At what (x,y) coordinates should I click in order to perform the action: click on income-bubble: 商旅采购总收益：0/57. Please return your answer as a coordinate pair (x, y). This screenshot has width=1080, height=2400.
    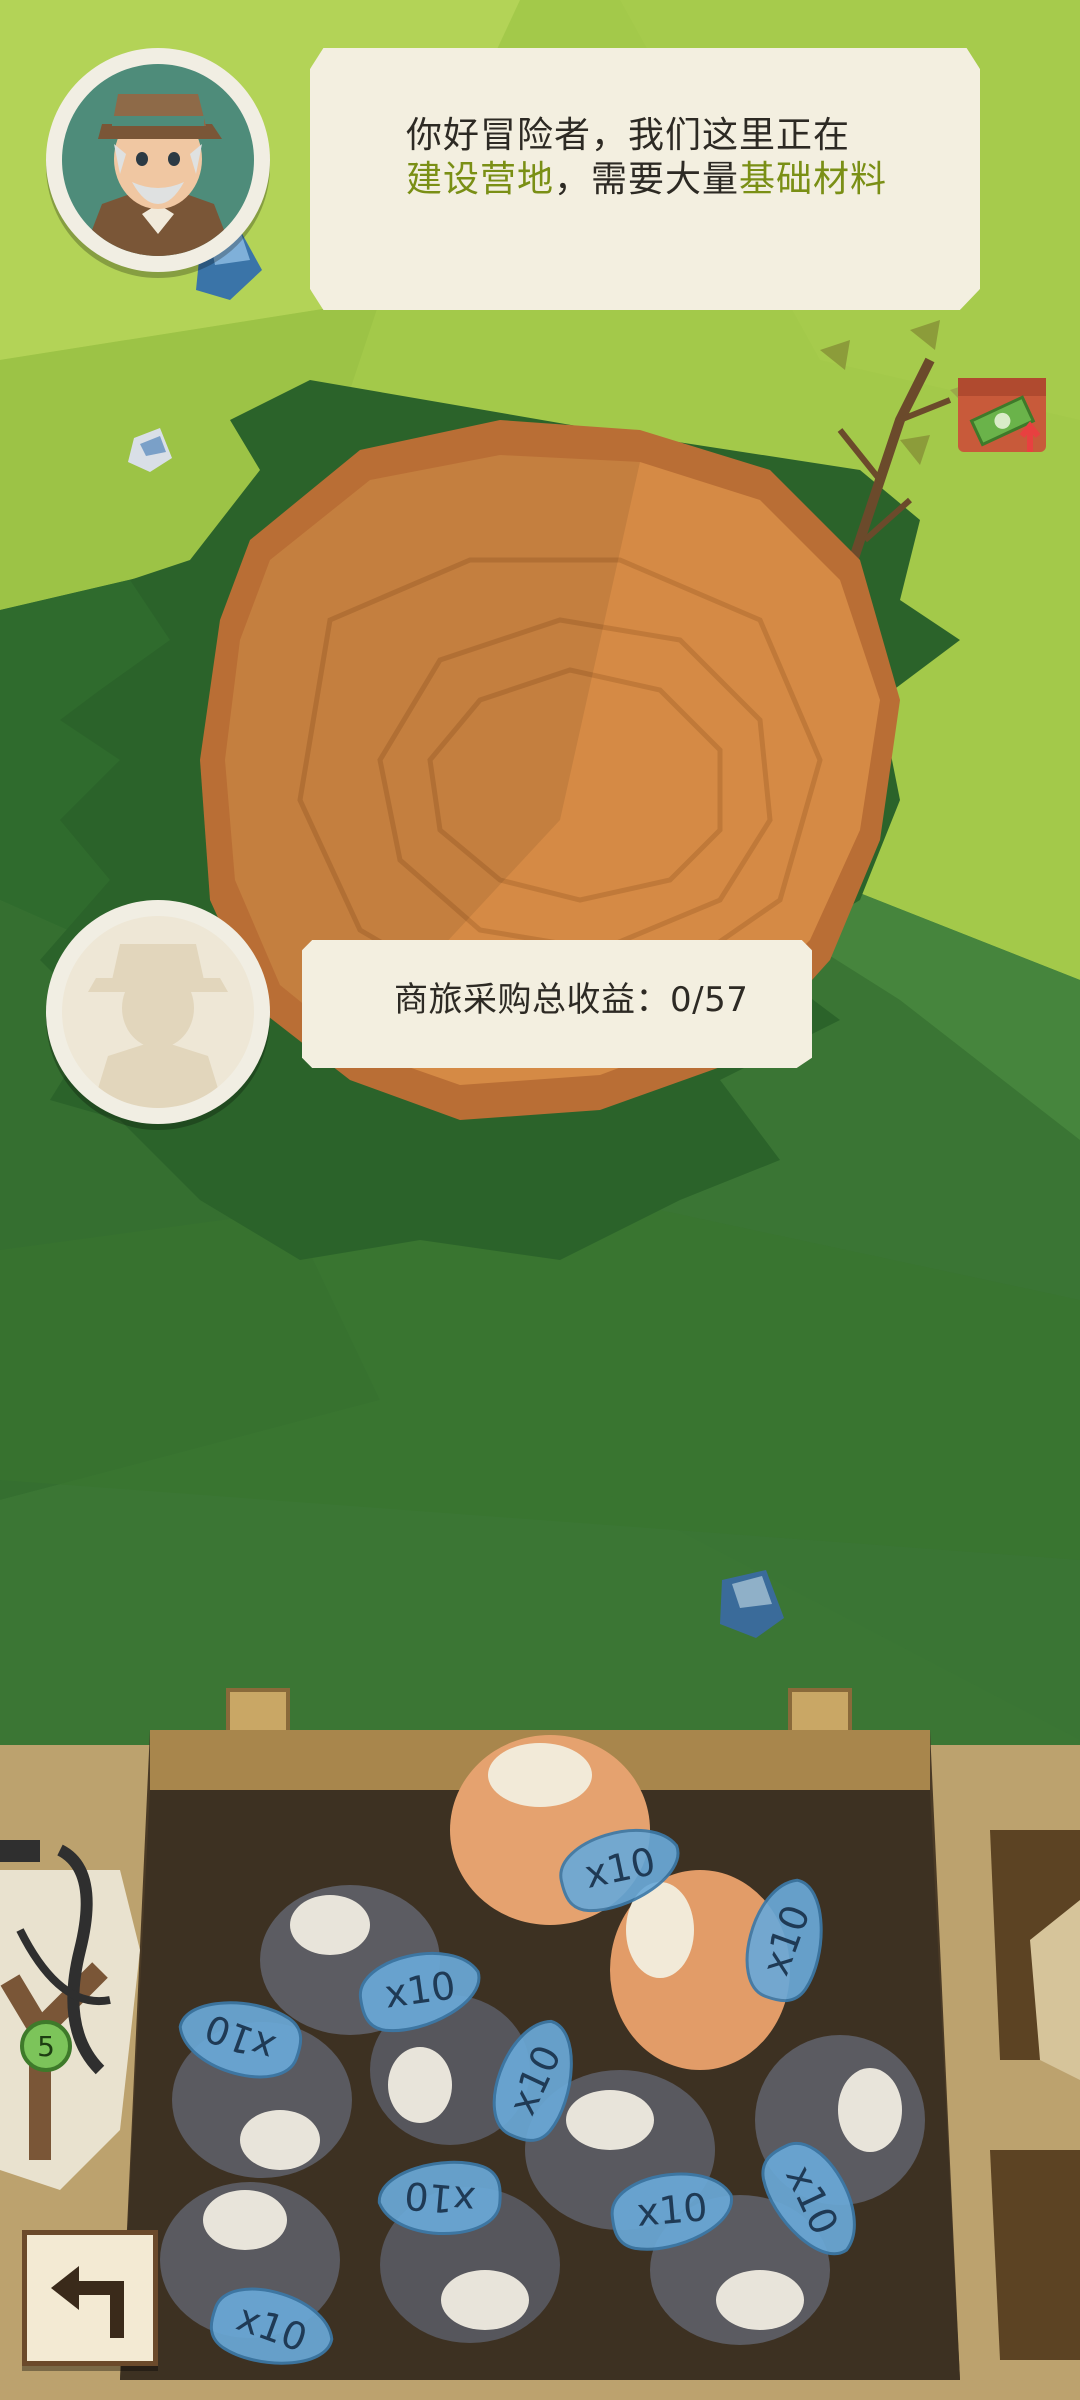
    Looking at the image, I should click on (557, 1004).